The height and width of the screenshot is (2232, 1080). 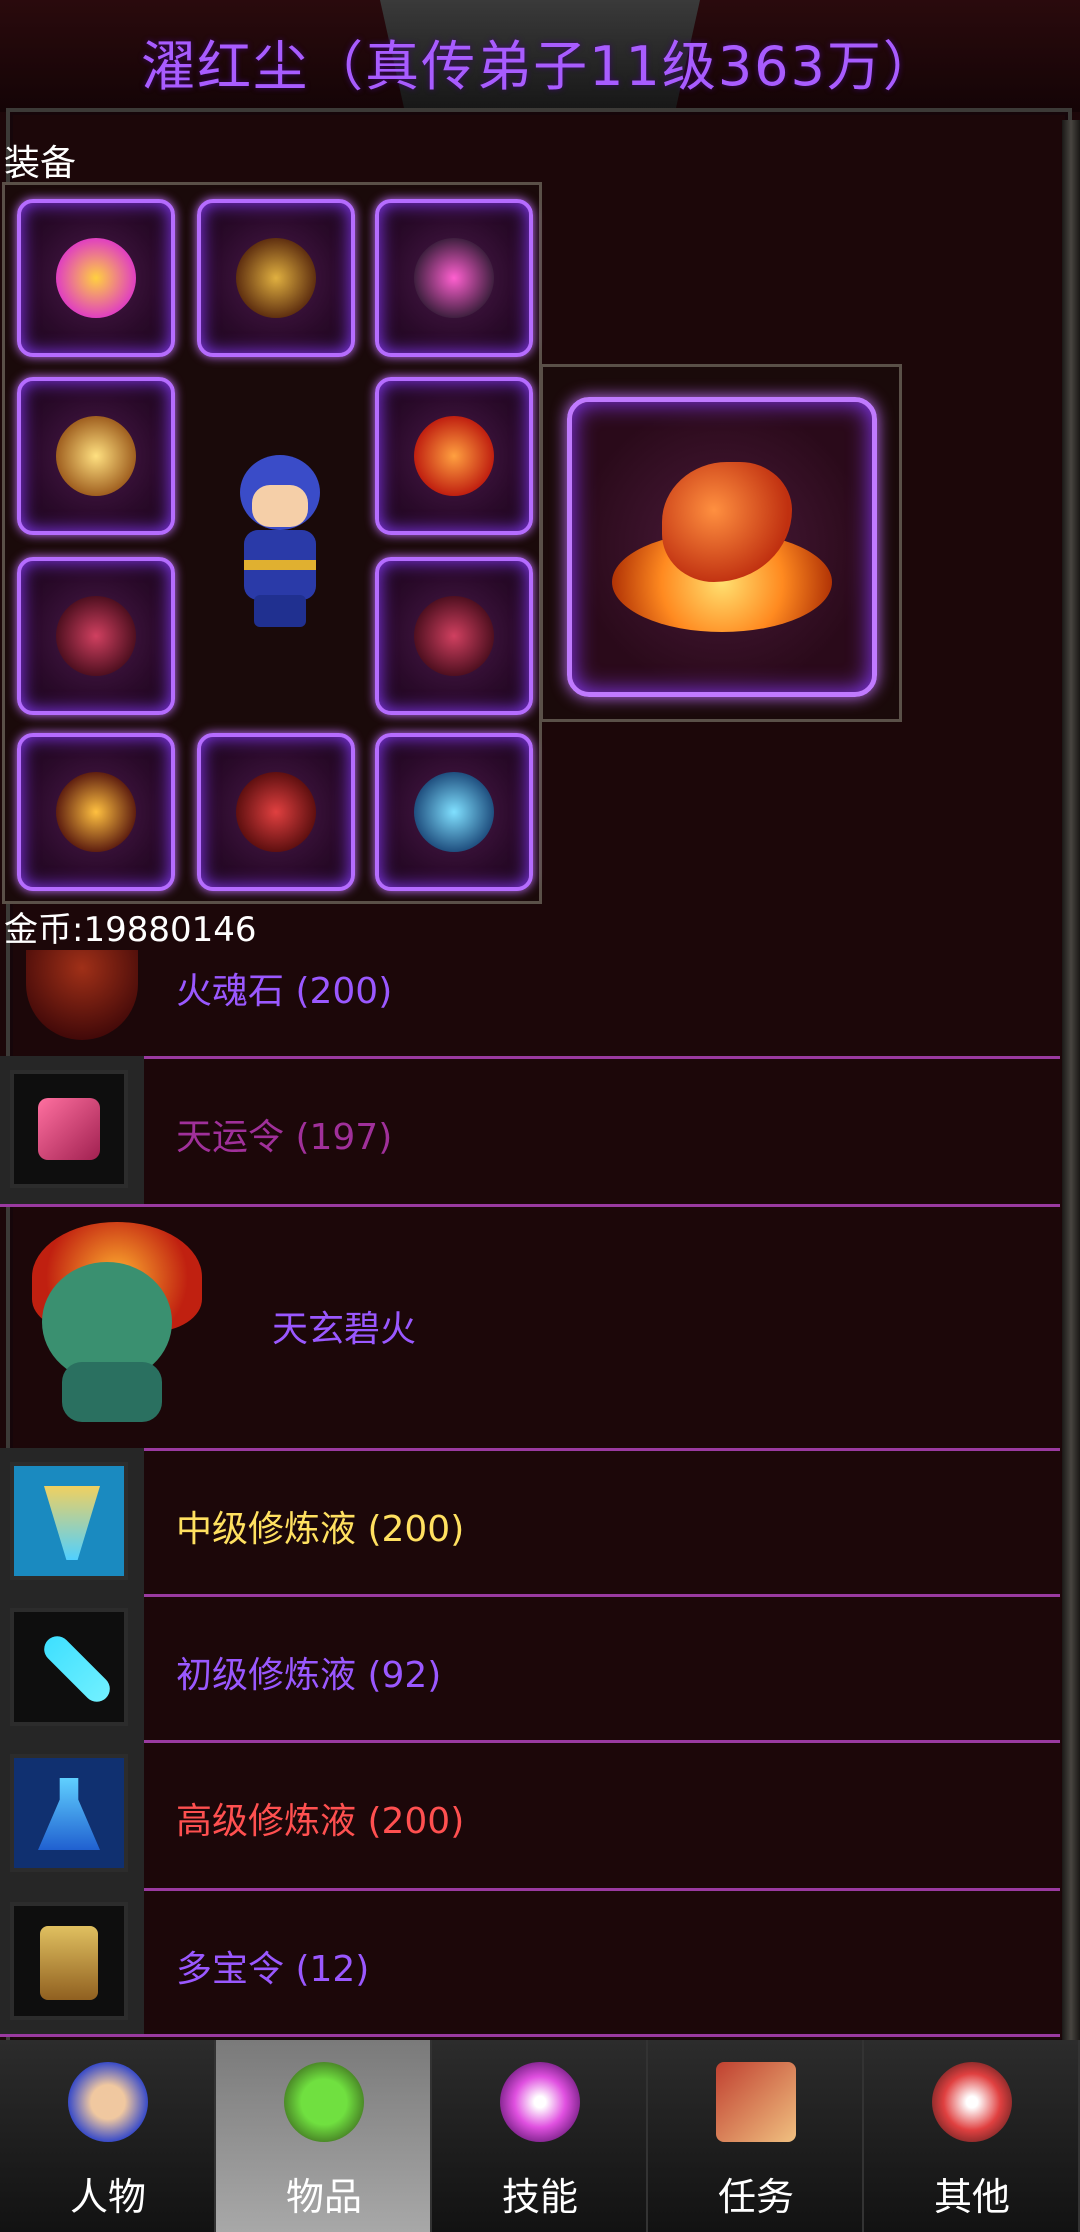 I want to click on ring-left-slot, so click(x=96, y=636).